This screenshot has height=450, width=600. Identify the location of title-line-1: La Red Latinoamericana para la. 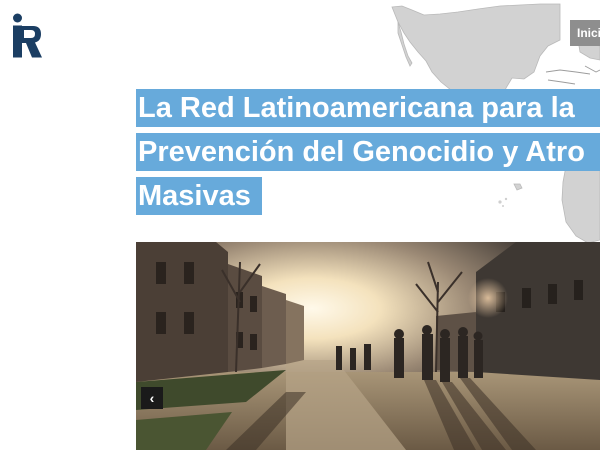
(368, 108).